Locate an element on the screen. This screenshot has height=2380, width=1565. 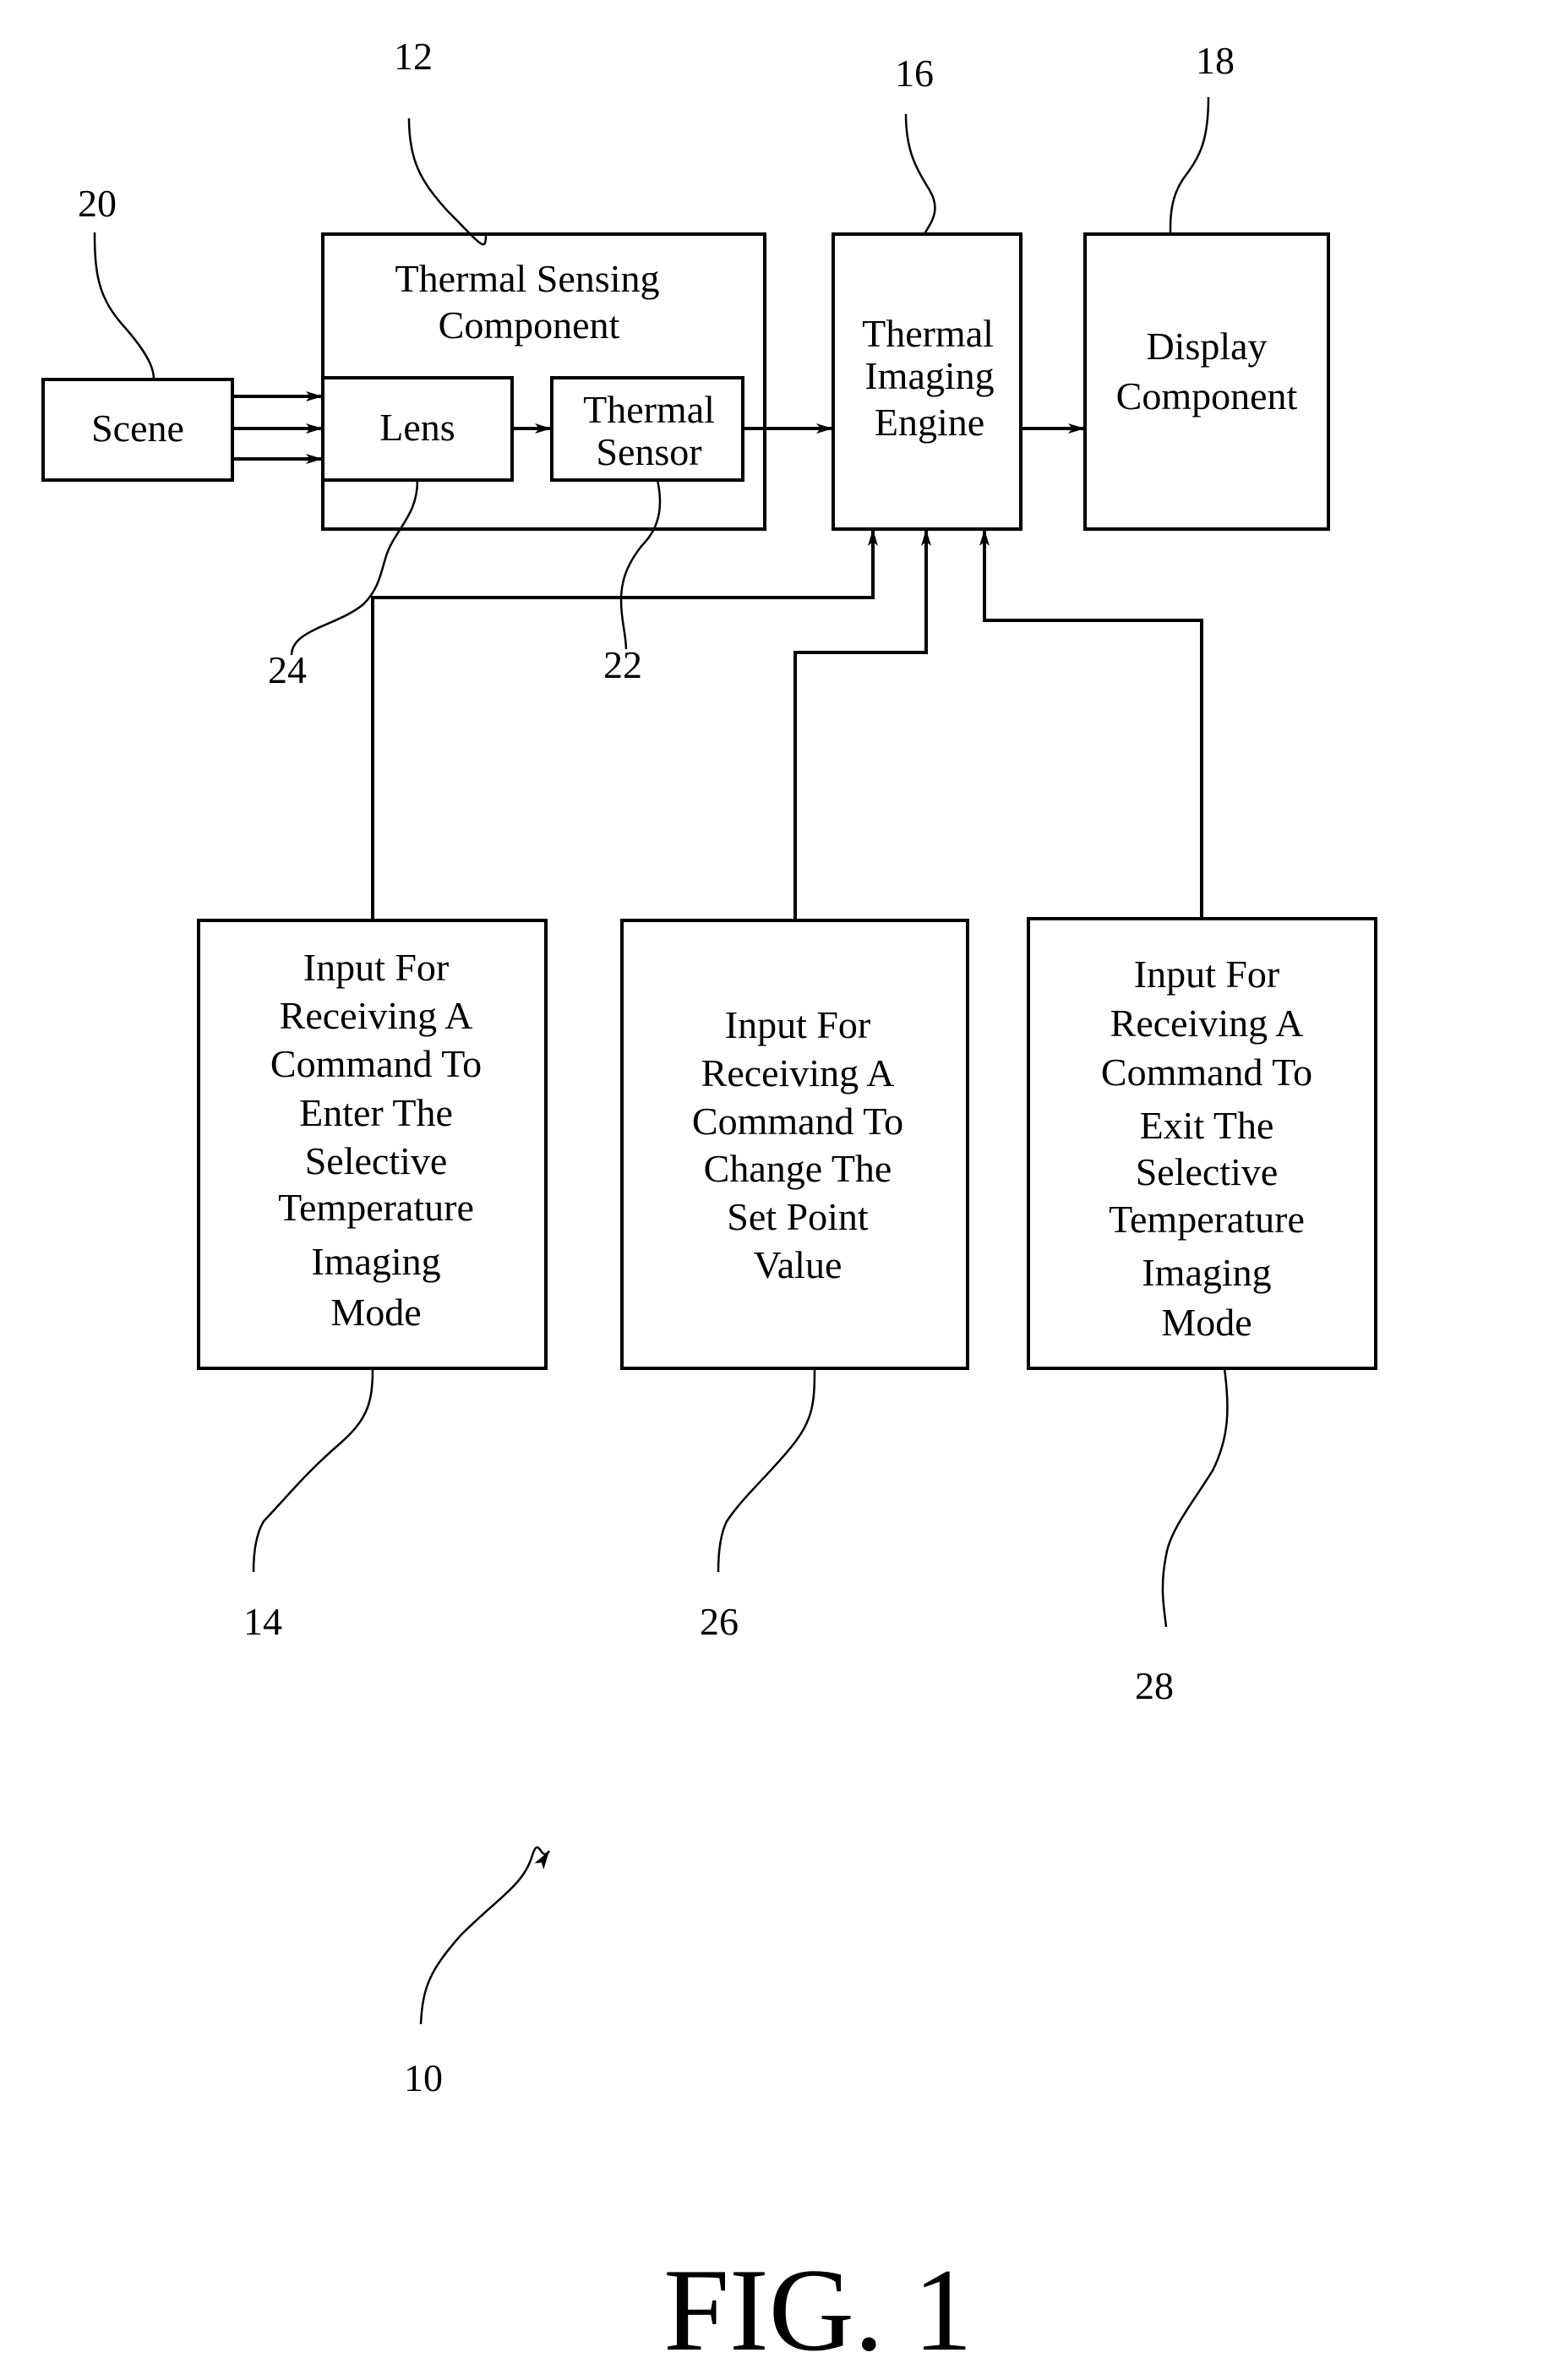
set-point-to-engine-arrow is located at coordinates (862, 724).